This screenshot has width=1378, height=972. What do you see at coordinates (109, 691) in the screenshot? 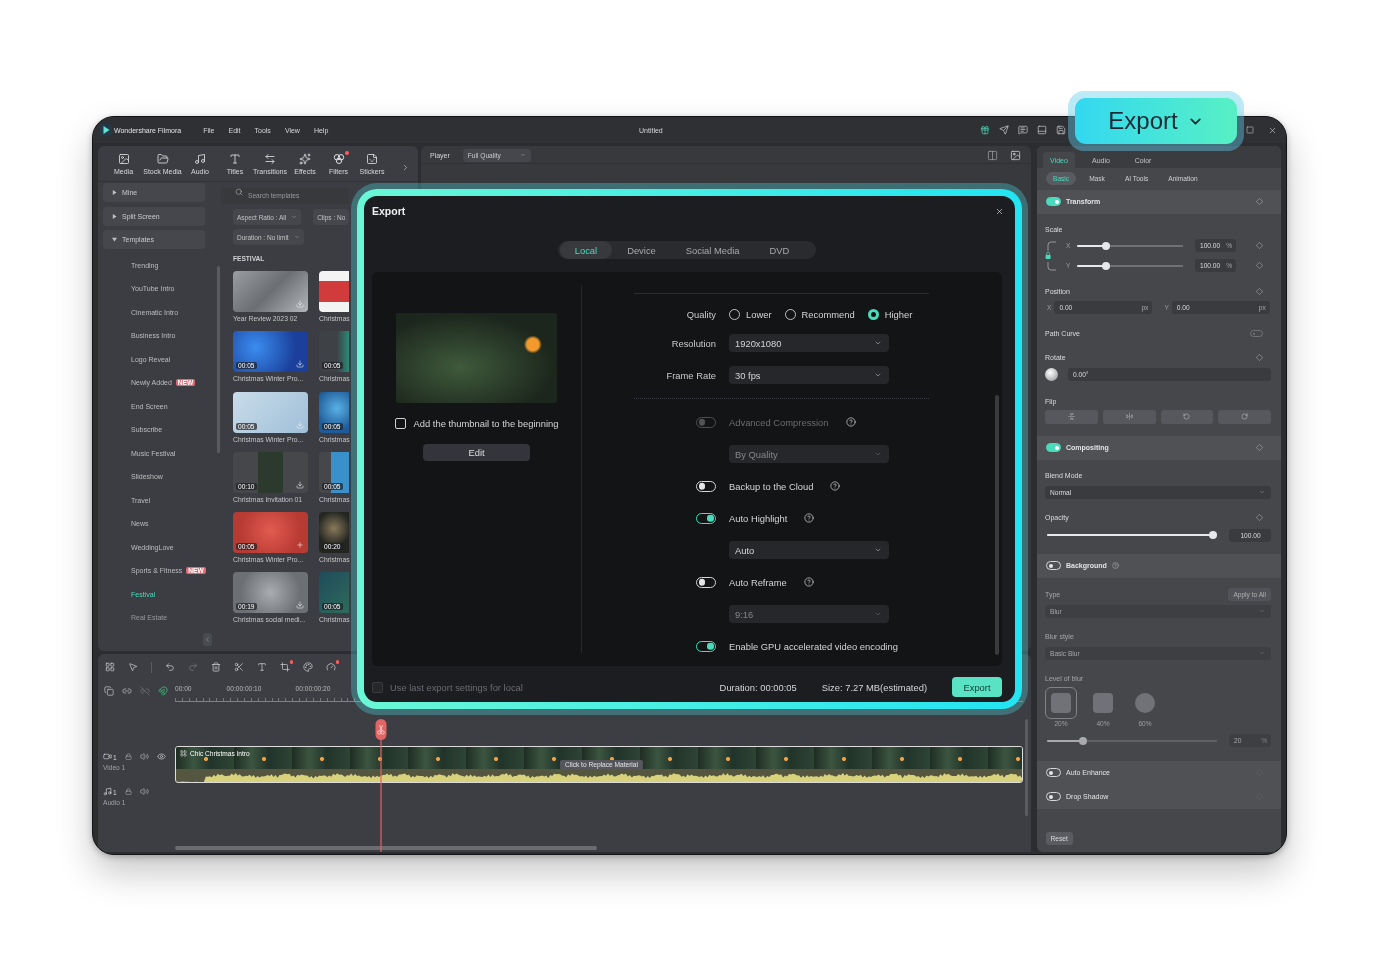
I see `copy-icon` at bounding box center [109, 691].